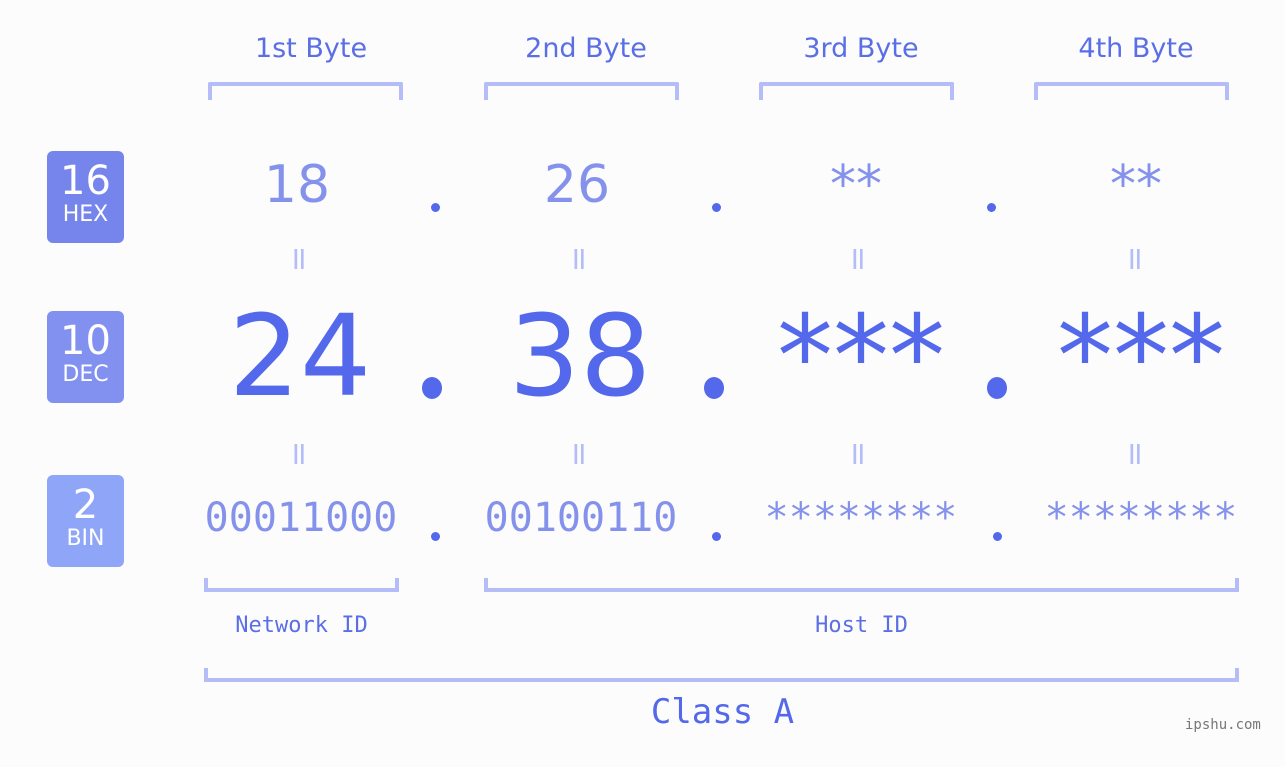 Image resolution: width=1285 pixels, height=767 pixels. Describe the element at coordinates (300, 357) in the screenshot. I see `dec-byte-1: 24` at that location.